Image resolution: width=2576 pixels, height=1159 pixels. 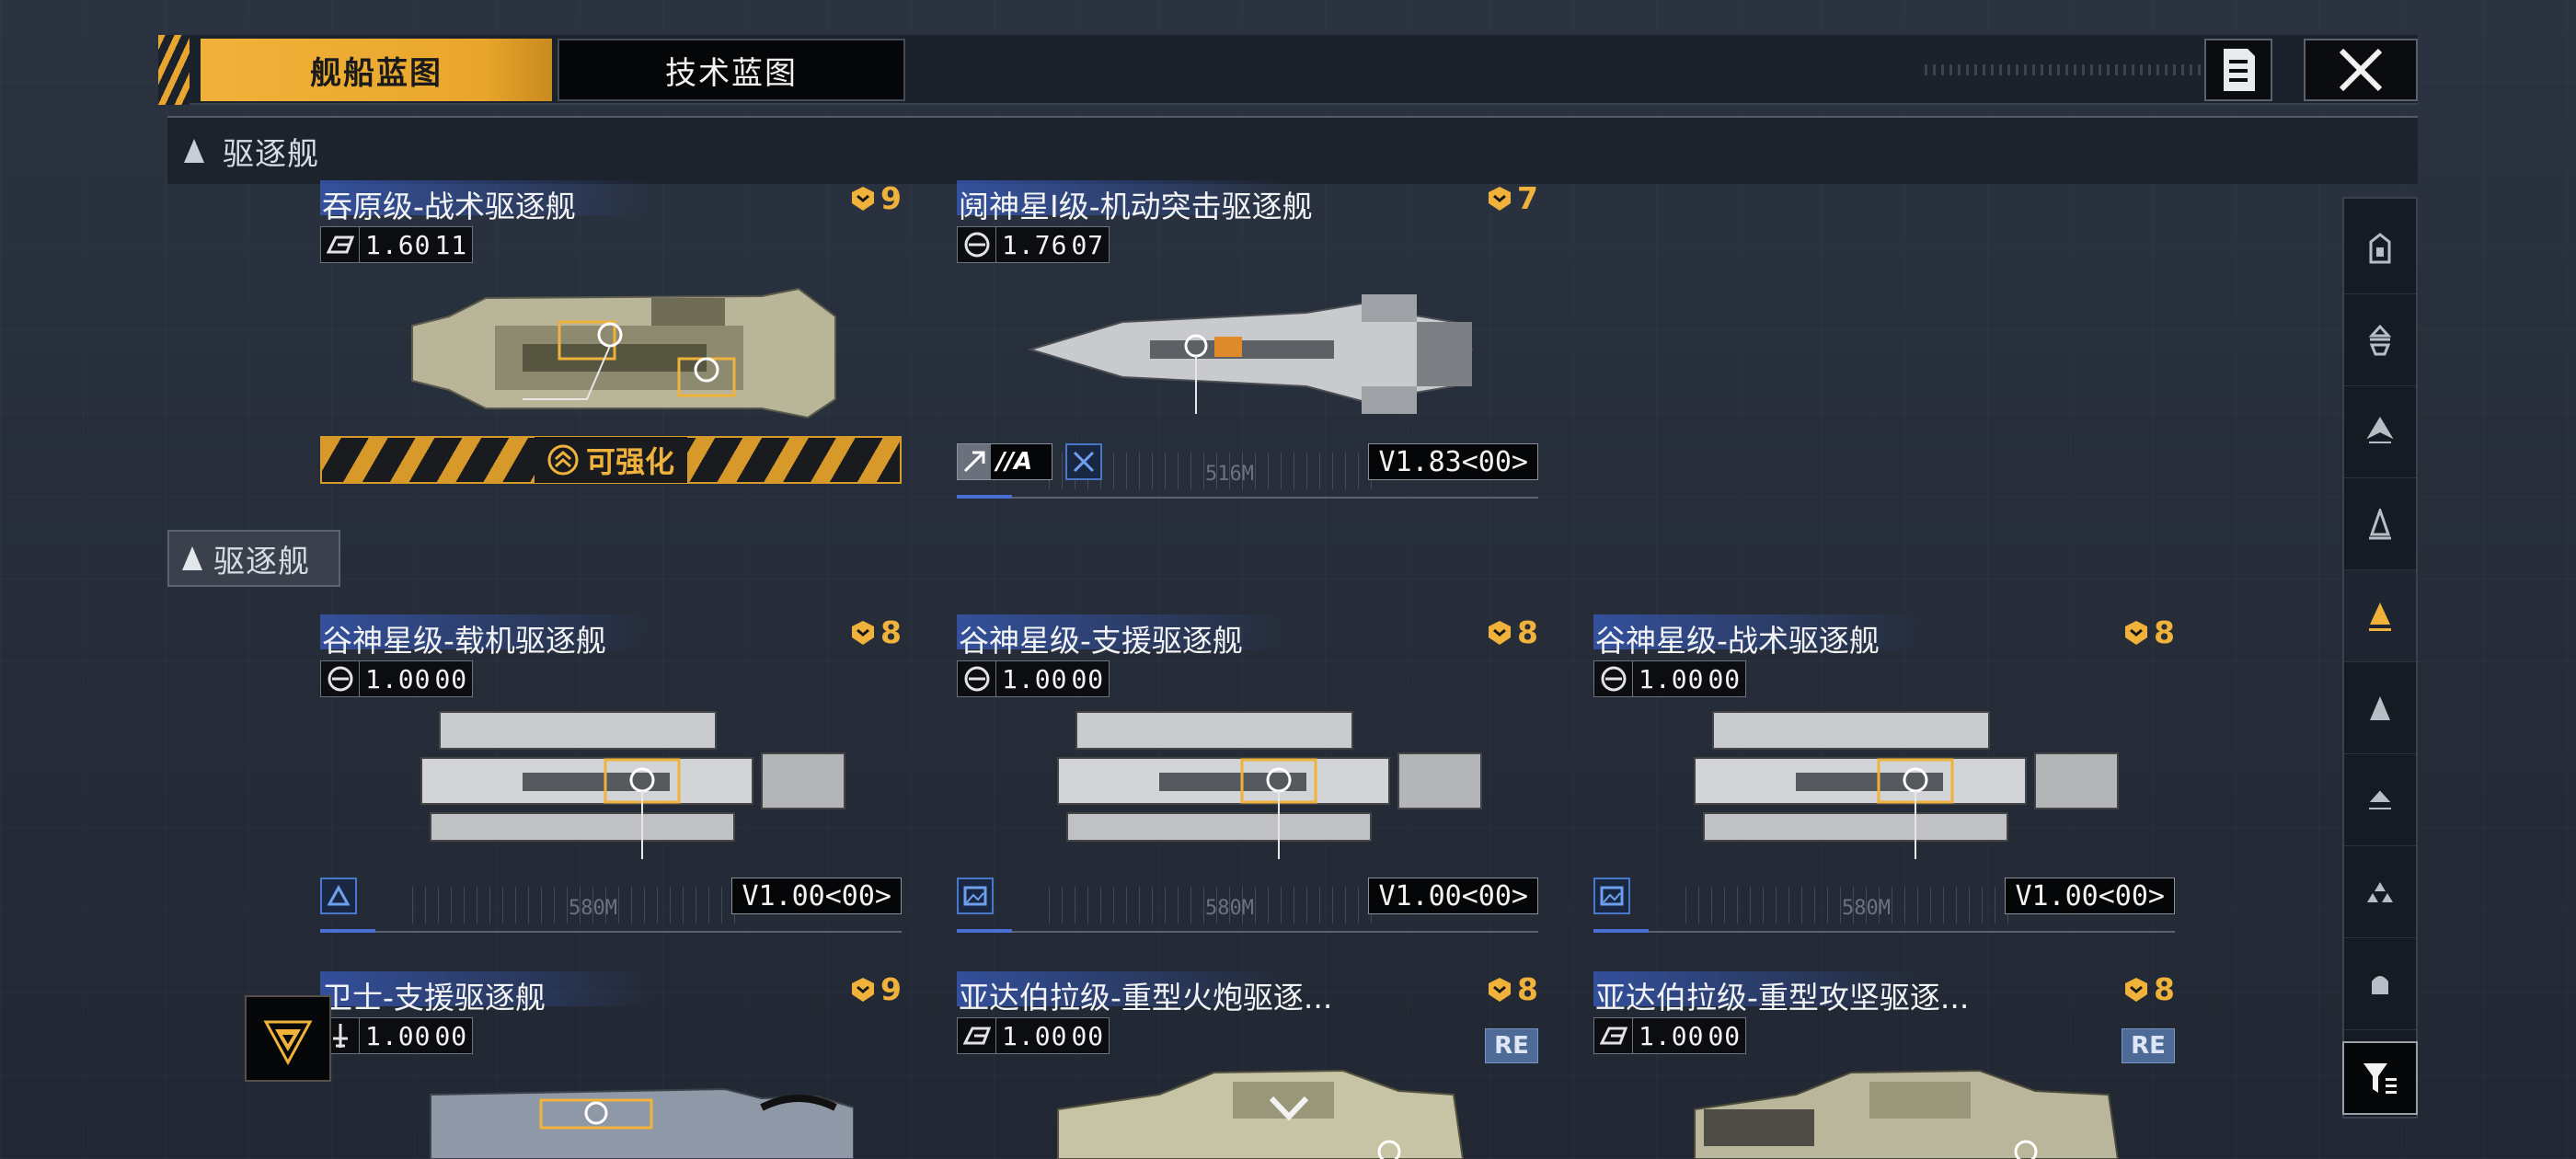 I want to click on rail-item-cruiser, so click(x=2380, y=432).